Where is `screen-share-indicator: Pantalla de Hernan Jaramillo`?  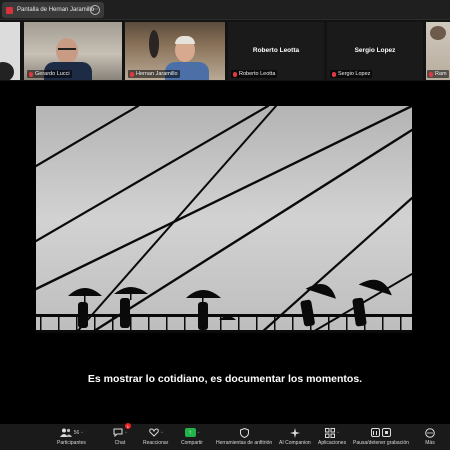 screen-share-indicator: Pantalla de Hernan Jaramillo is located at coordinates (53, 10).